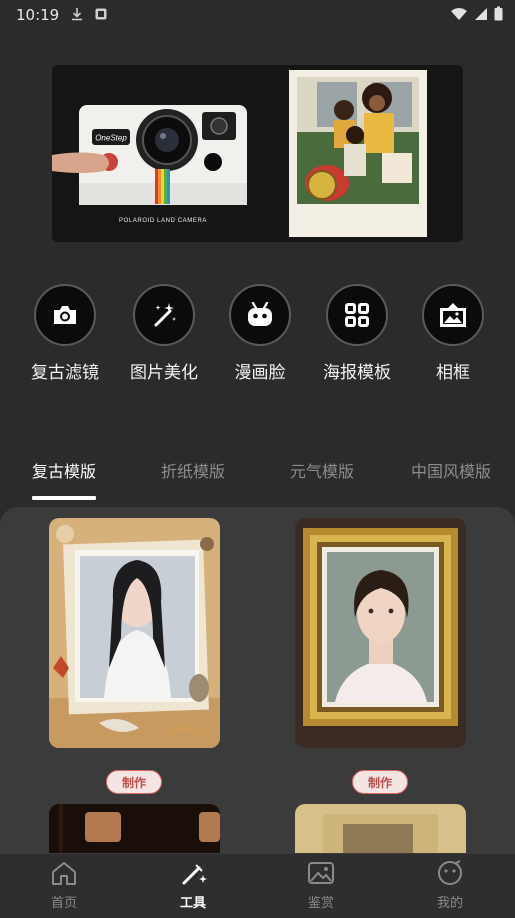 Image resolution: width=515 pixels, height=918 pixels. I want to click on nav-label: 首页, so click(63, 903).